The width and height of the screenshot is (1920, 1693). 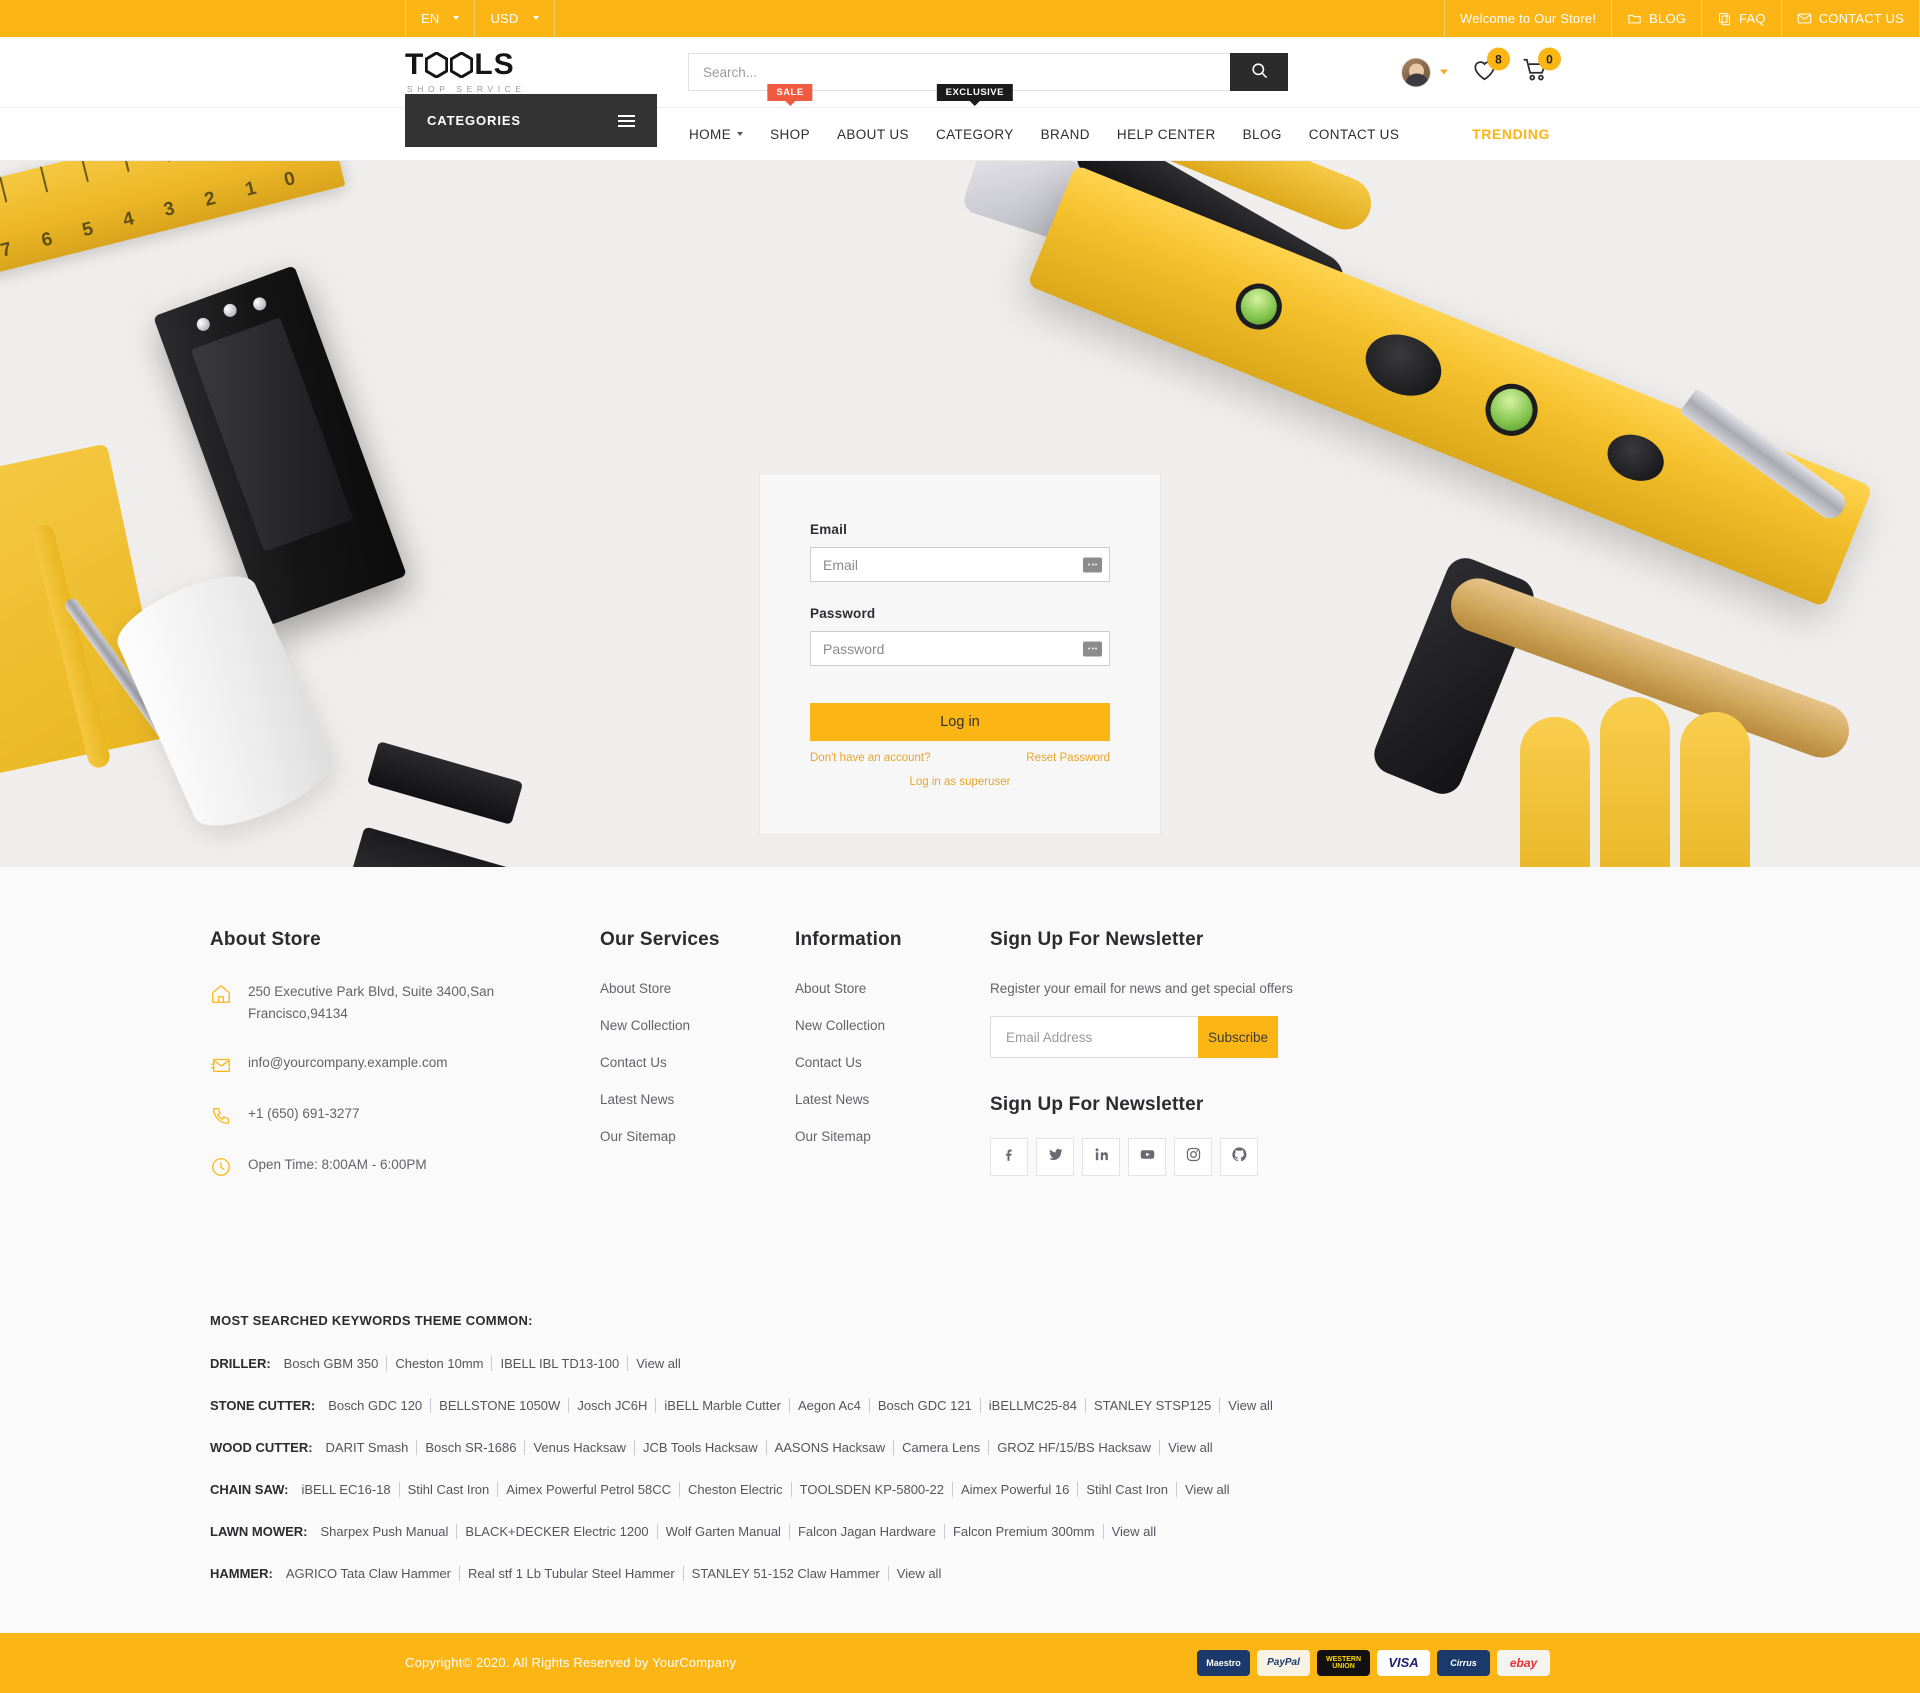 I want to click on envelope-icon, so click(x=1804, y=18).